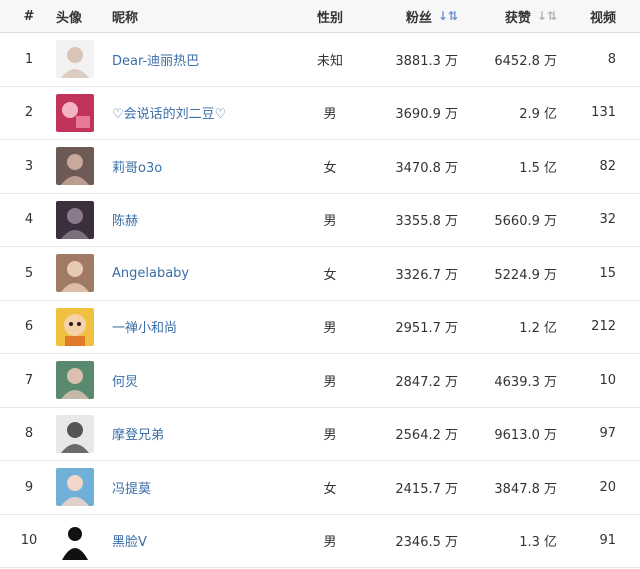 The height and width of the screenshot is (569, 640). What do you see at coordinates (603, 327) in the screenshot?
I see `video-count: 212` at bounding box center [603, 327].